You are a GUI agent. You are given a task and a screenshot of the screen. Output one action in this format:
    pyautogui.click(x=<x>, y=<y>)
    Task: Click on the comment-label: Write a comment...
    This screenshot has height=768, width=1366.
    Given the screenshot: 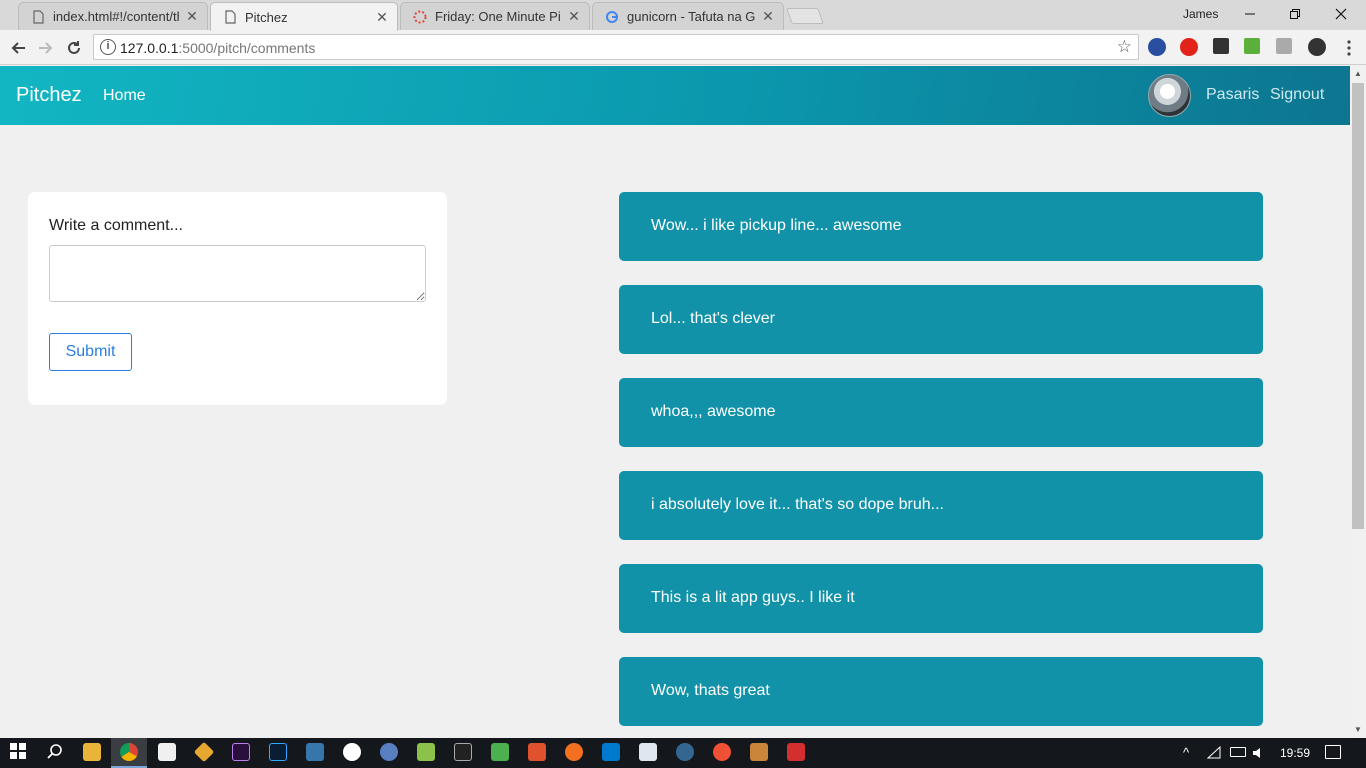 What is the action you would take?
    pyautogui.click(x=116, y=225)
    